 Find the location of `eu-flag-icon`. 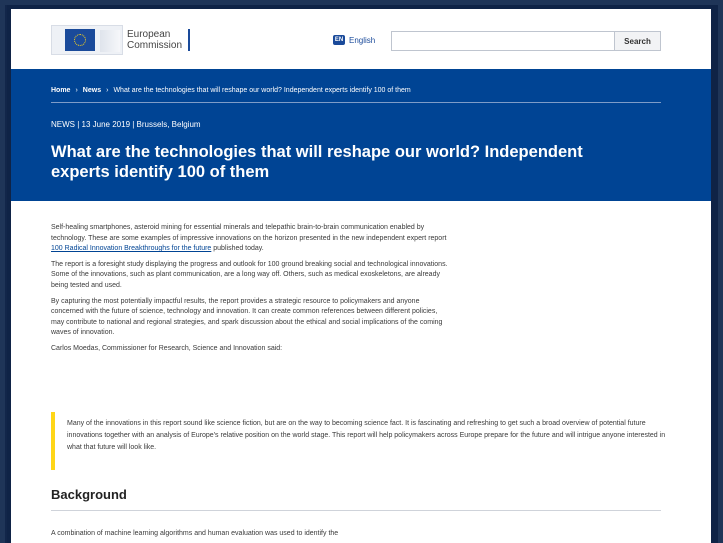

eu-flag-icon is located at coordinates (87, 40).